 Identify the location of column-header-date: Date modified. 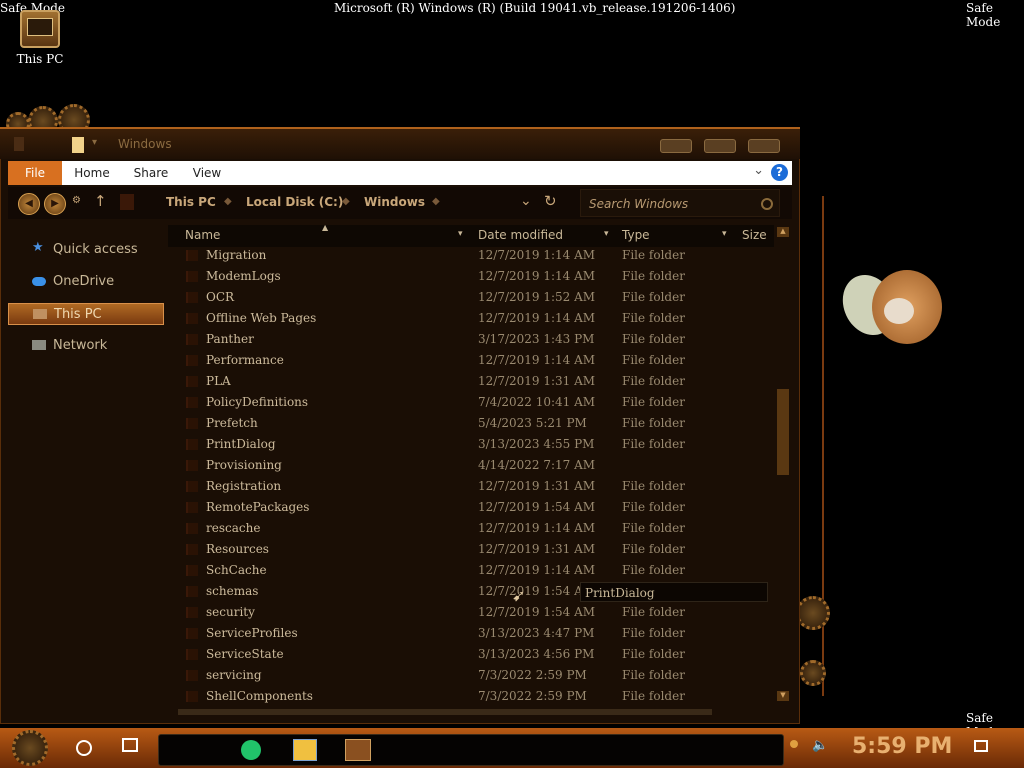
(520, 235).